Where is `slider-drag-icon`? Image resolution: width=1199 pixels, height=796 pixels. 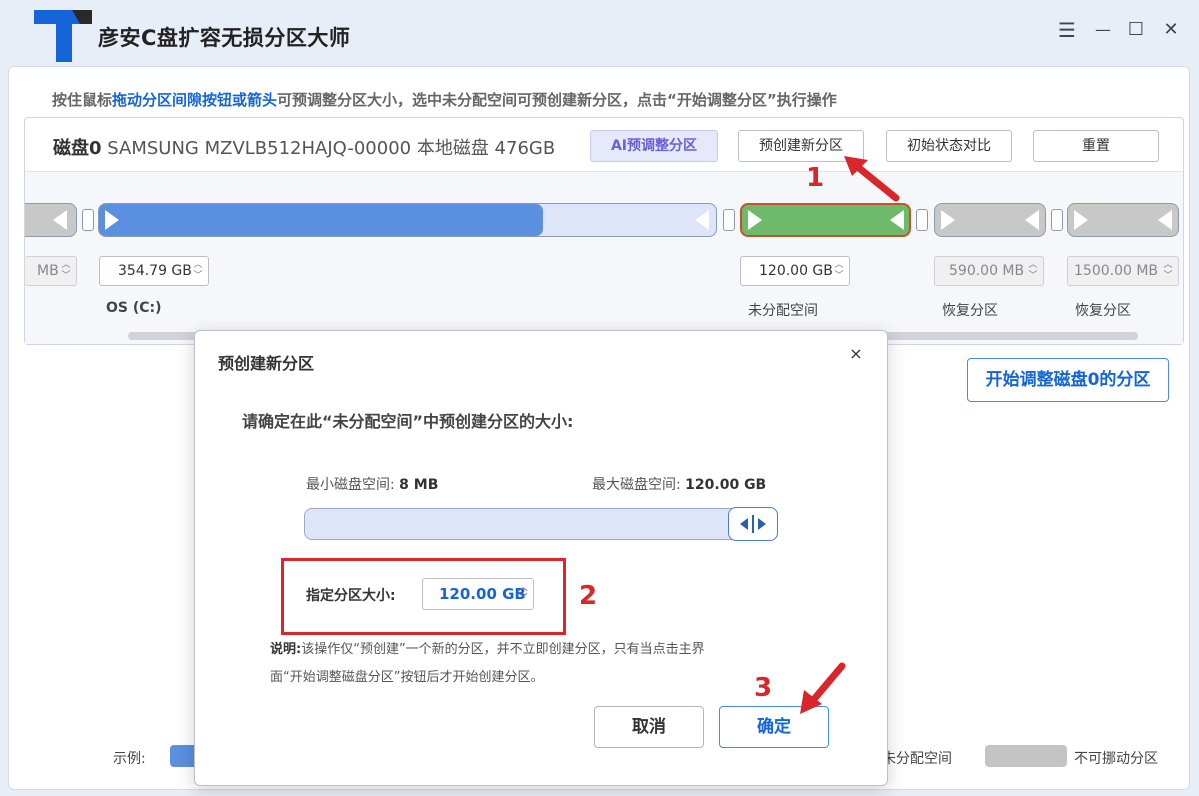
slider-drag-icon is located at coordinates (753, 524).